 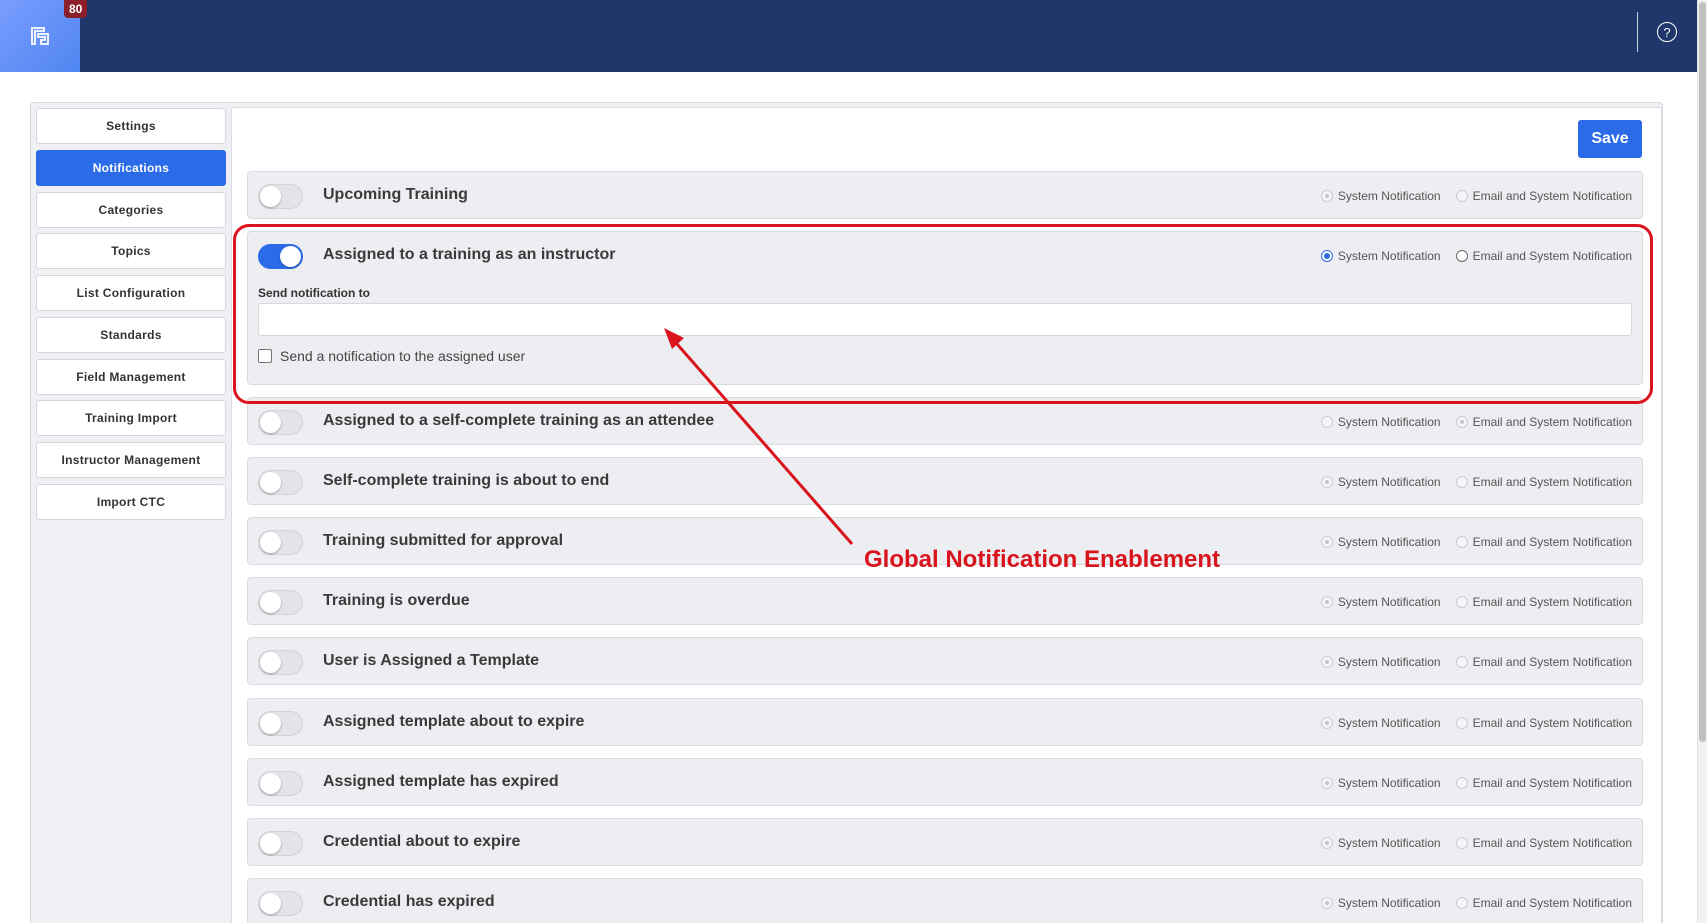 I want to click on save-button: Save, so click(x=1610, y=139).